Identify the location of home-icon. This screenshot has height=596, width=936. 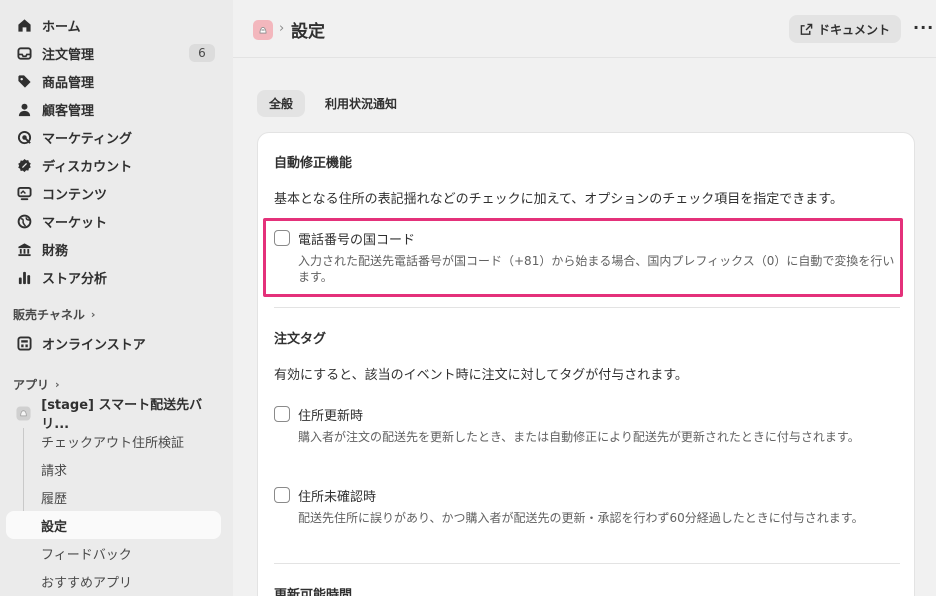
(24, 25).